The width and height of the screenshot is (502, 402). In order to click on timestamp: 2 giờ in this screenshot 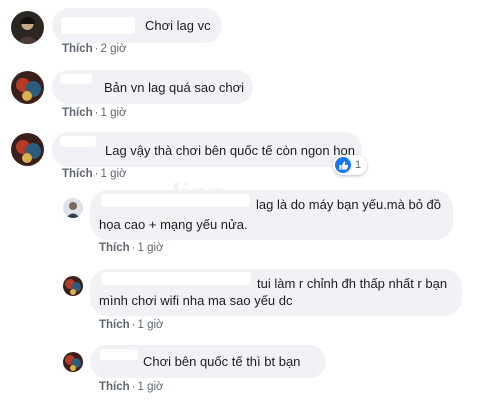, I will do `click(114, 49)`.